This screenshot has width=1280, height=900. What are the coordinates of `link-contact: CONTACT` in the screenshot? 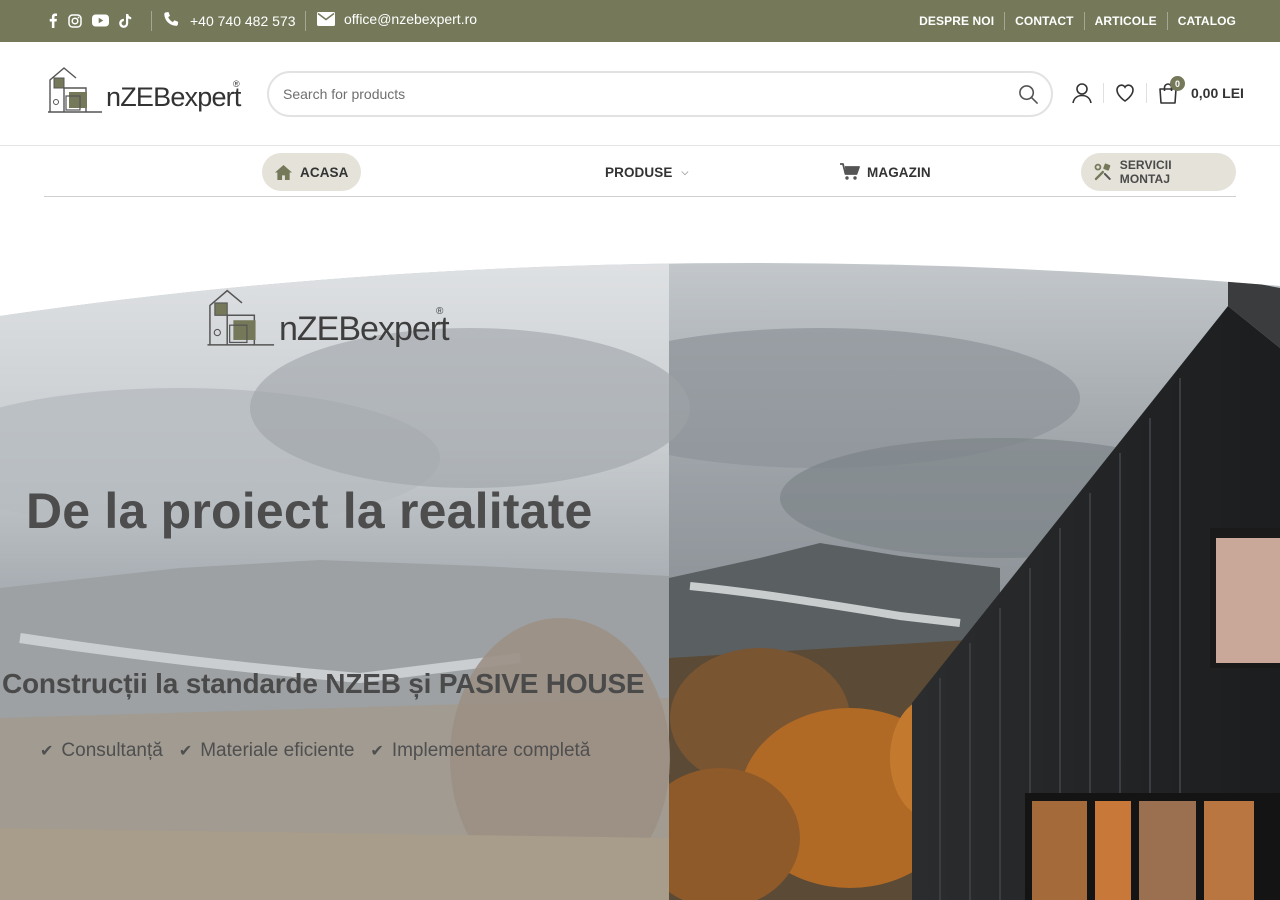 It's located at (1045, 21).